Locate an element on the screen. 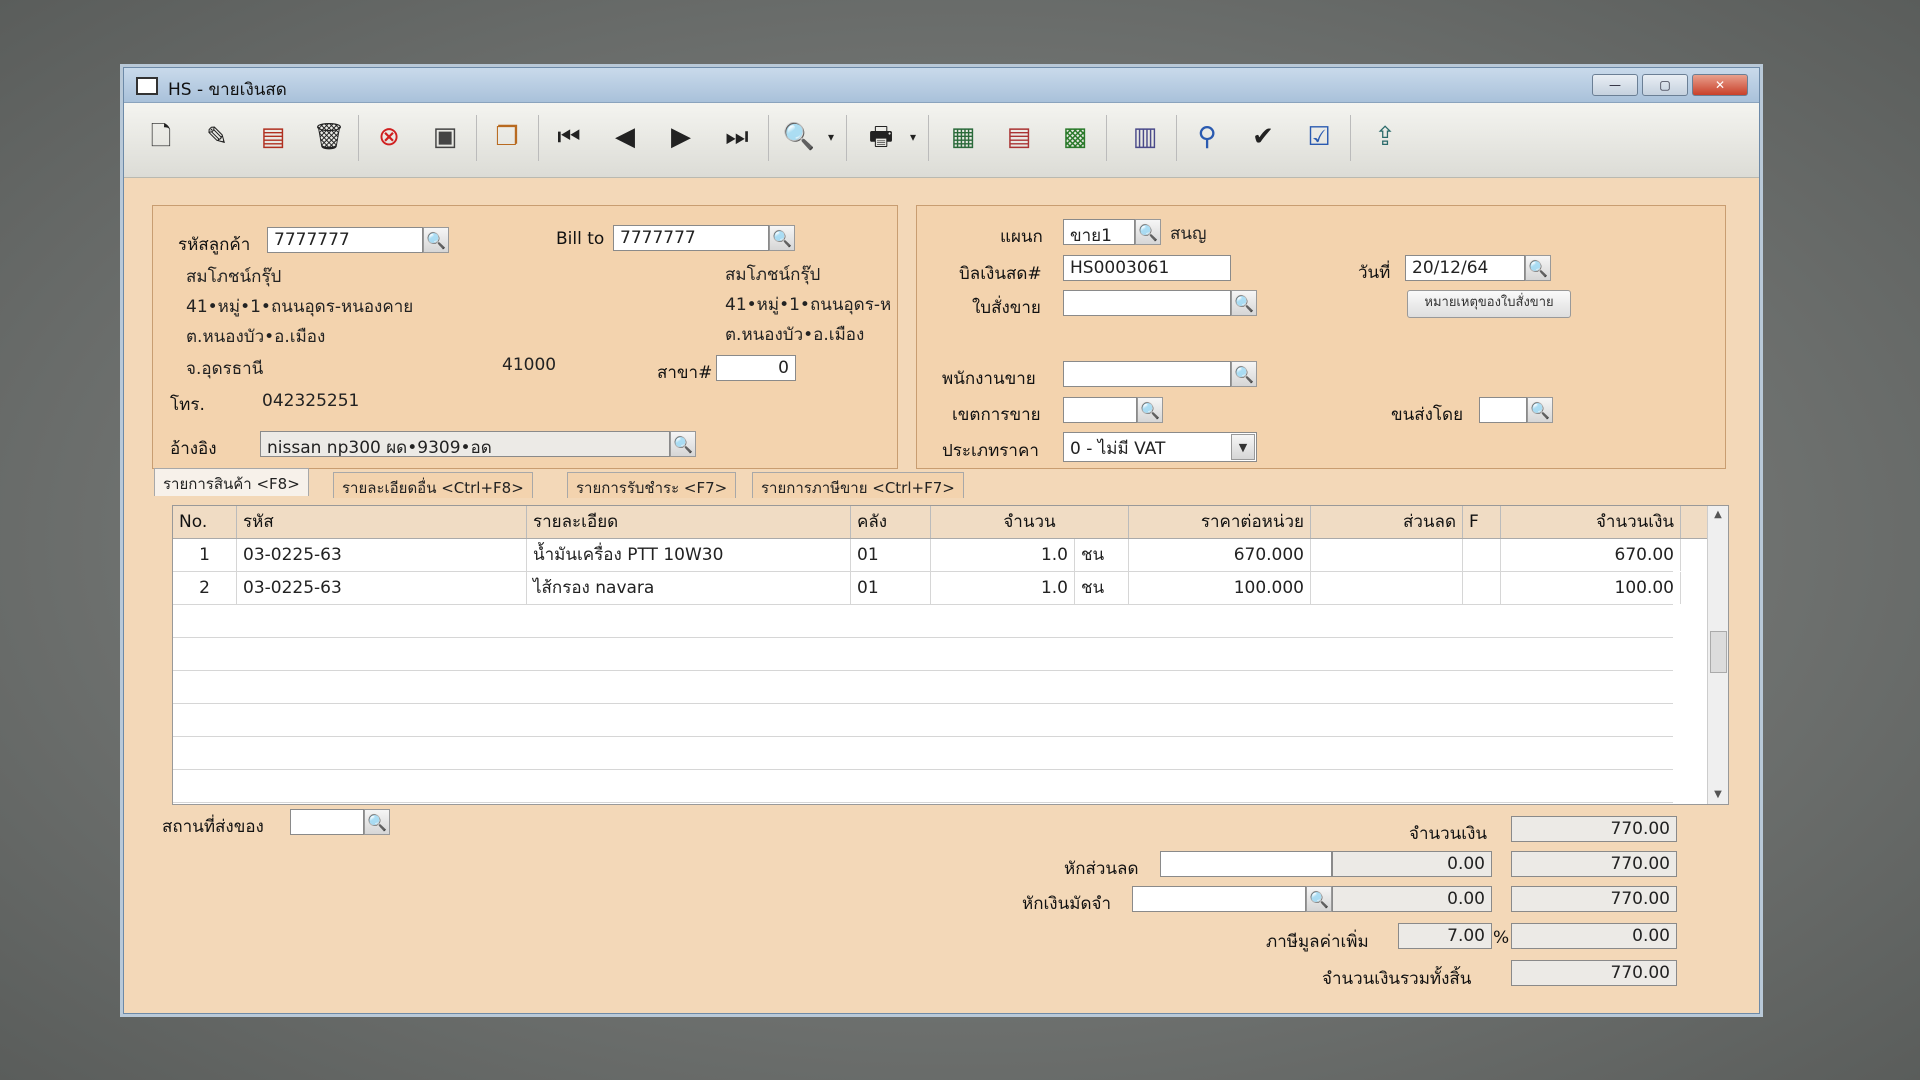  tab-items: รายการสินค้า <F8> is located at coordinates (231, 482).